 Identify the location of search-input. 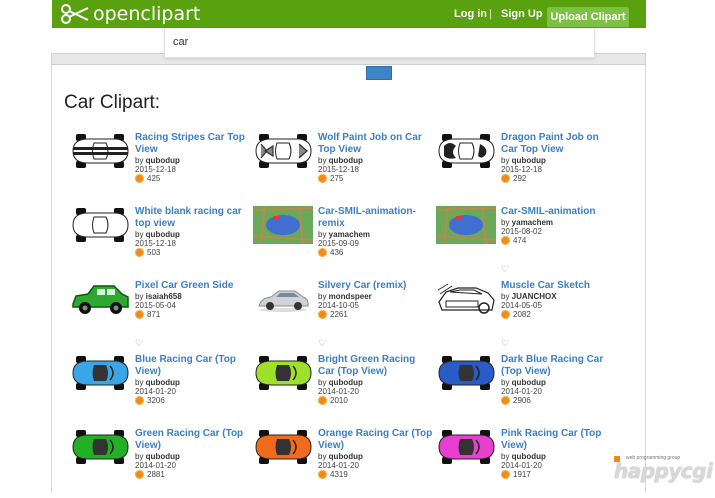
(373, 42).